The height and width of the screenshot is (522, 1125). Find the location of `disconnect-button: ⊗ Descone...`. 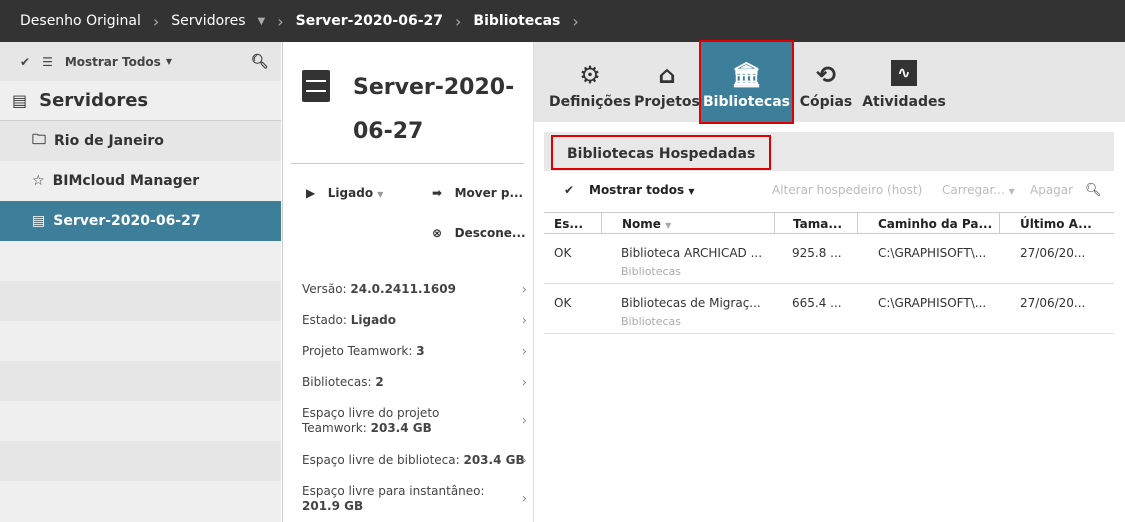

disconnect-button: ⊗ Descone... is located at coordinates (479, 233).